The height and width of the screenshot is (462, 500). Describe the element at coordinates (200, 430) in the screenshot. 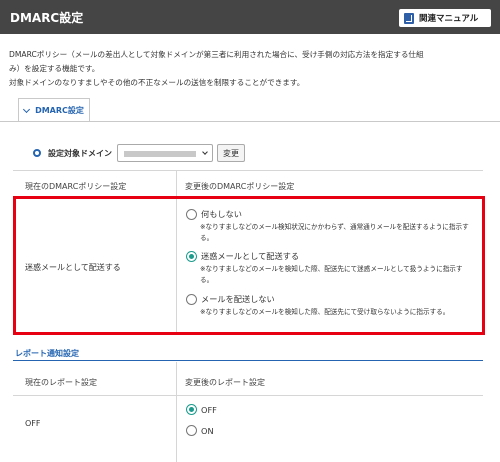

I see `report-option-on: ON` at that location.